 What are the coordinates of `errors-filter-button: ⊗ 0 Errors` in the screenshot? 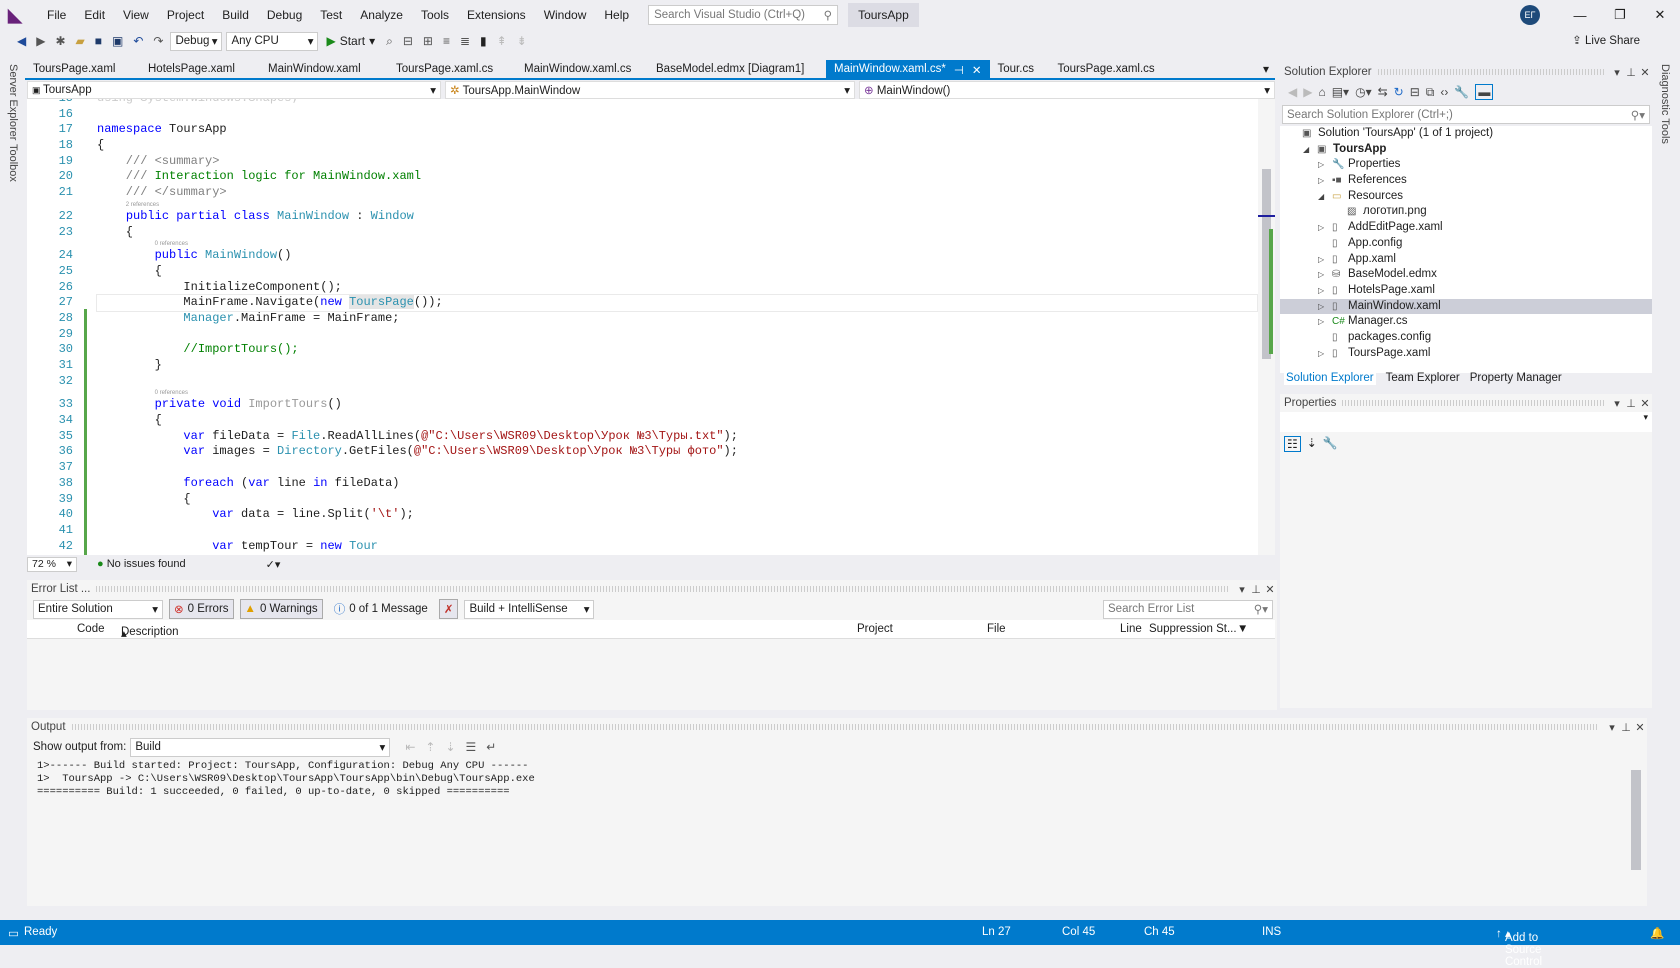 It's located at (201, 609).